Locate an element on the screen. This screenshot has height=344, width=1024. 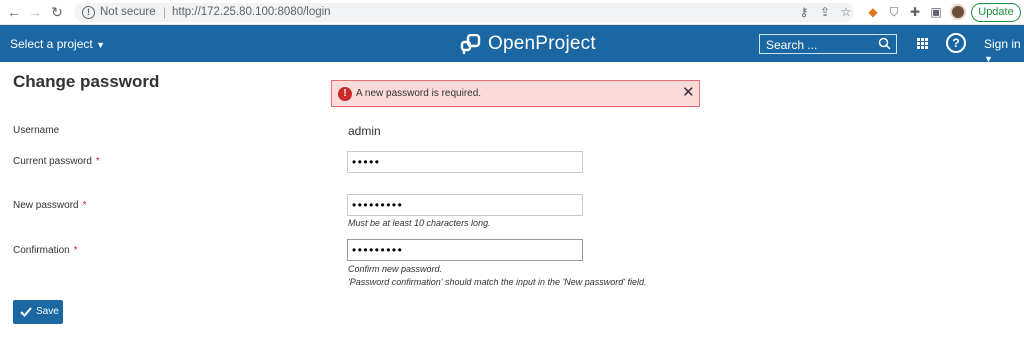
new-password-label: New password * is located at coordinates (50, 205).